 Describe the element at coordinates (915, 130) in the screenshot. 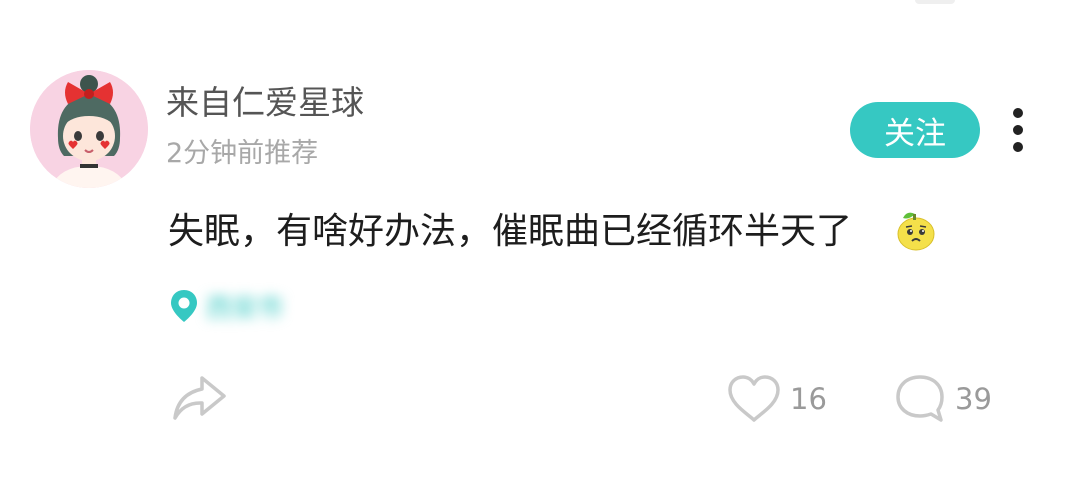

I see `follow-button: 关注` at that location.